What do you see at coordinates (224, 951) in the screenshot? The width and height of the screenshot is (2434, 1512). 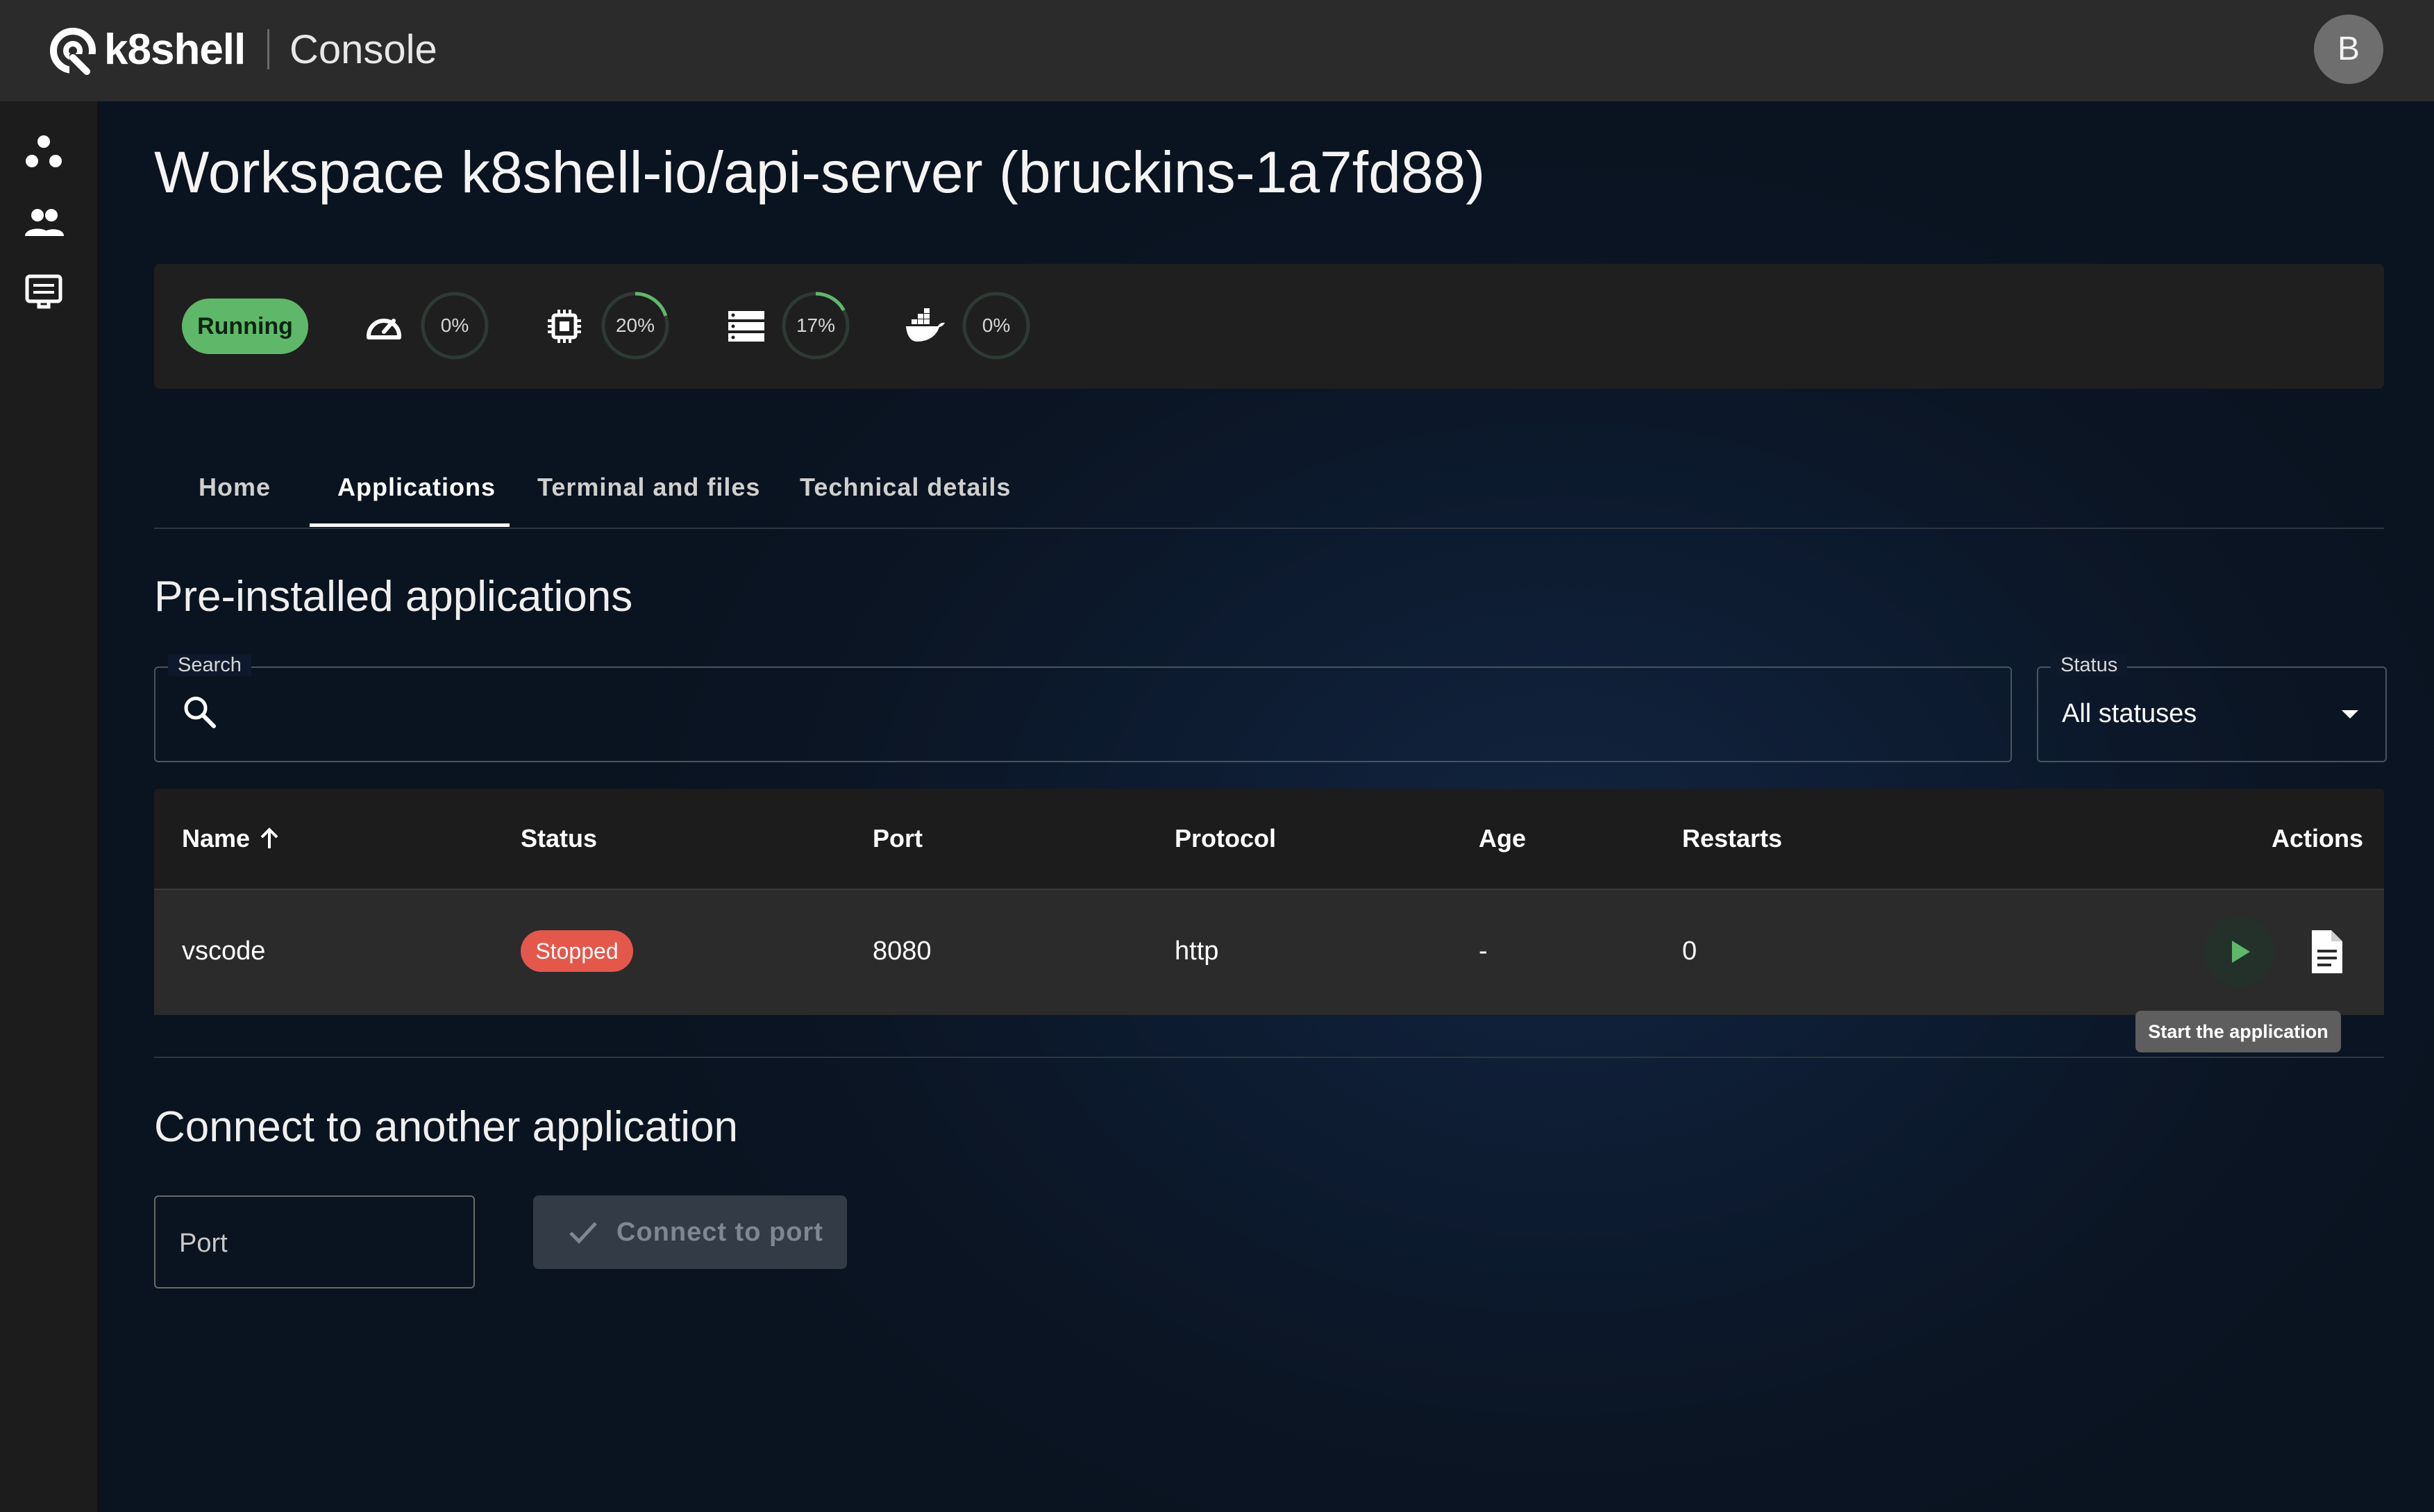 I see `cell-name: vscode` at bounding box center [224, 951].